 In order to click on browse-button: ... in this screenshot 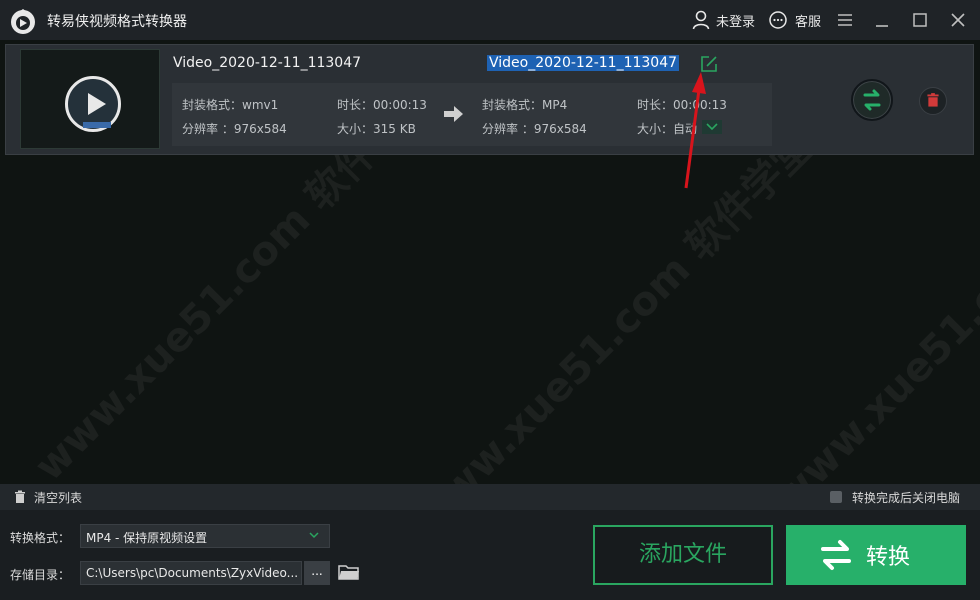, I will do `click(317, 573)`.